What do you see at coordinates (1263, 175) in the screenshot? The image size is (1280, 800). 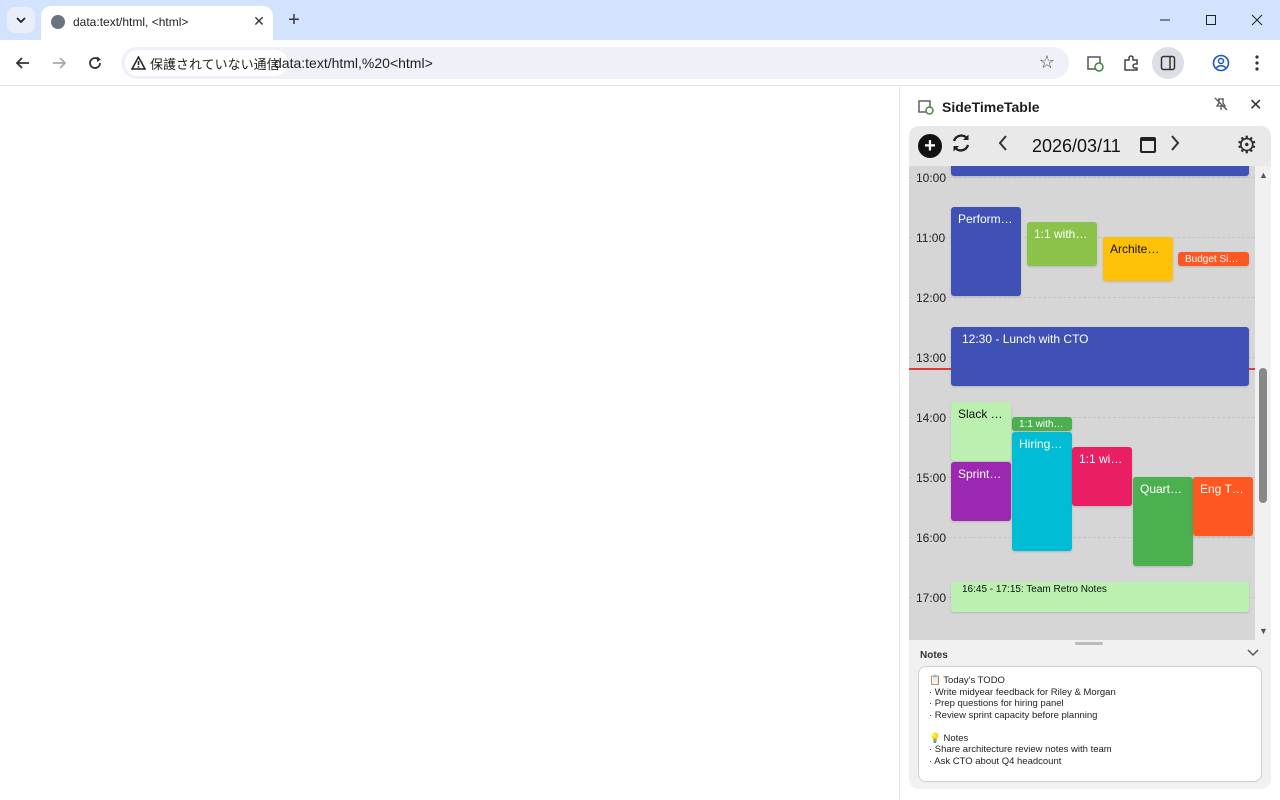 I see `scroll-up-icon: ▲` at bounding box center [1263, 175].